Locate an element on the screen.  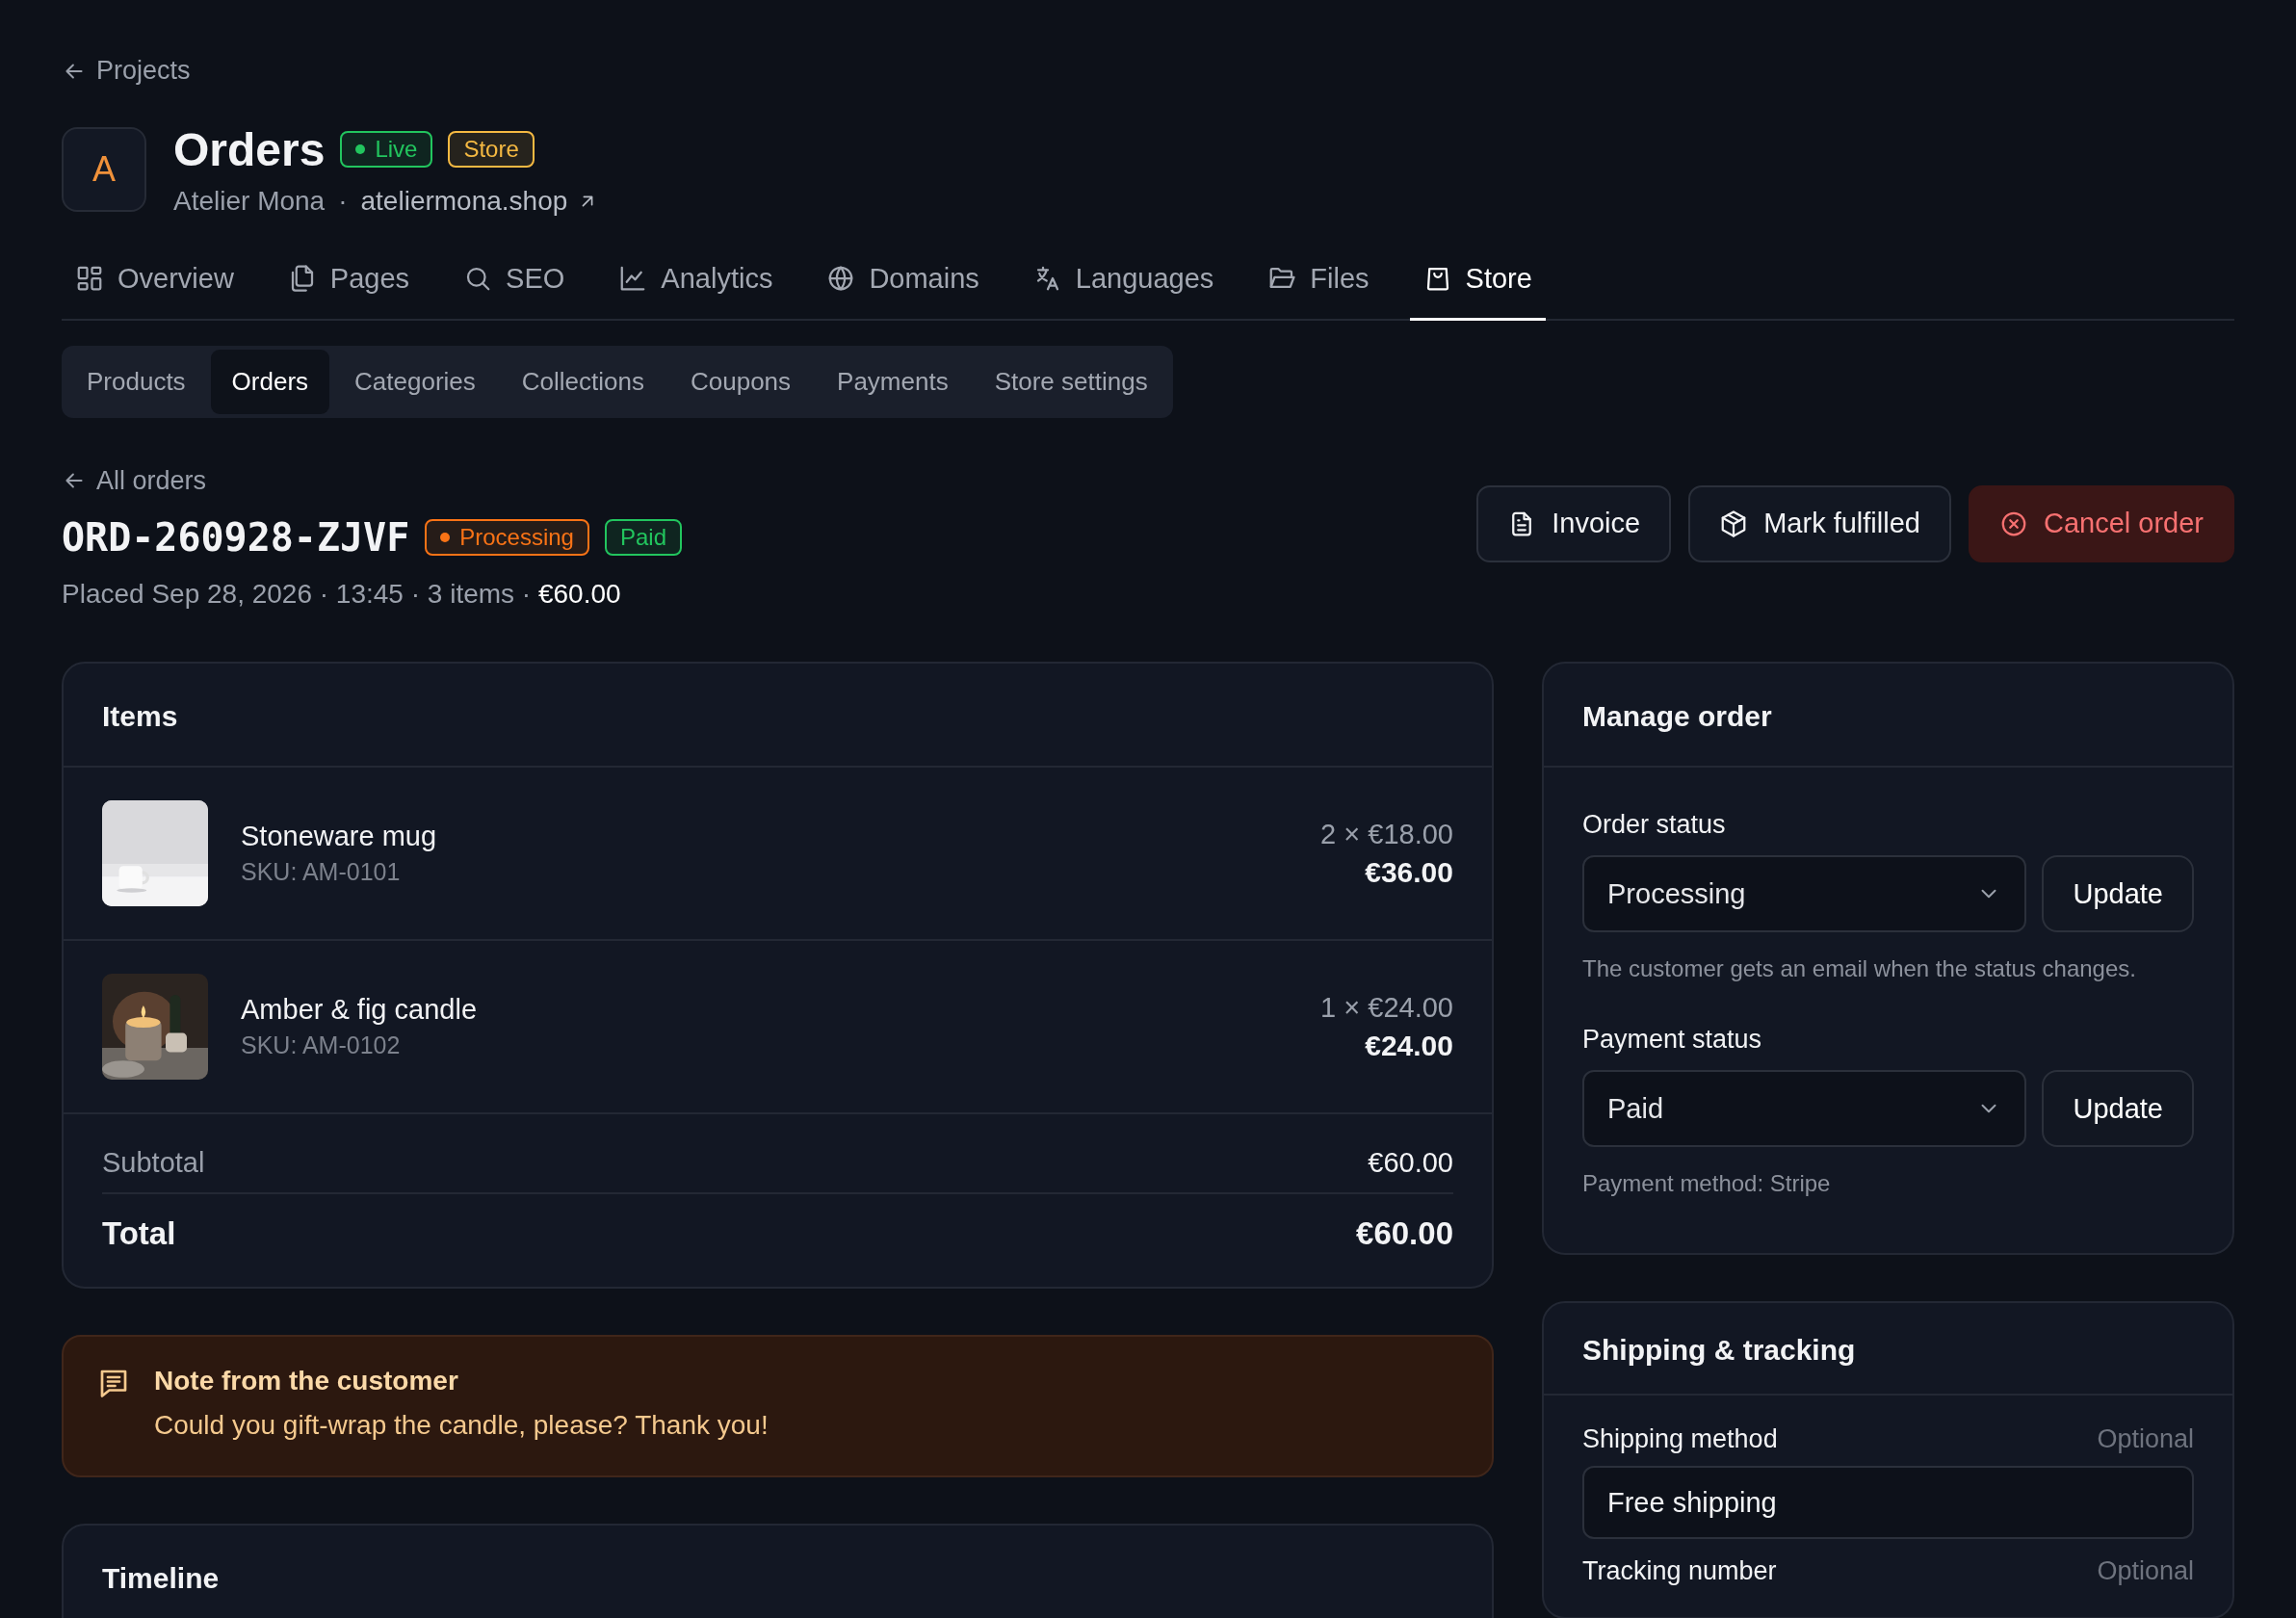
order-number: ORD-260928-ZJVF is located at coordinates (236, 537).